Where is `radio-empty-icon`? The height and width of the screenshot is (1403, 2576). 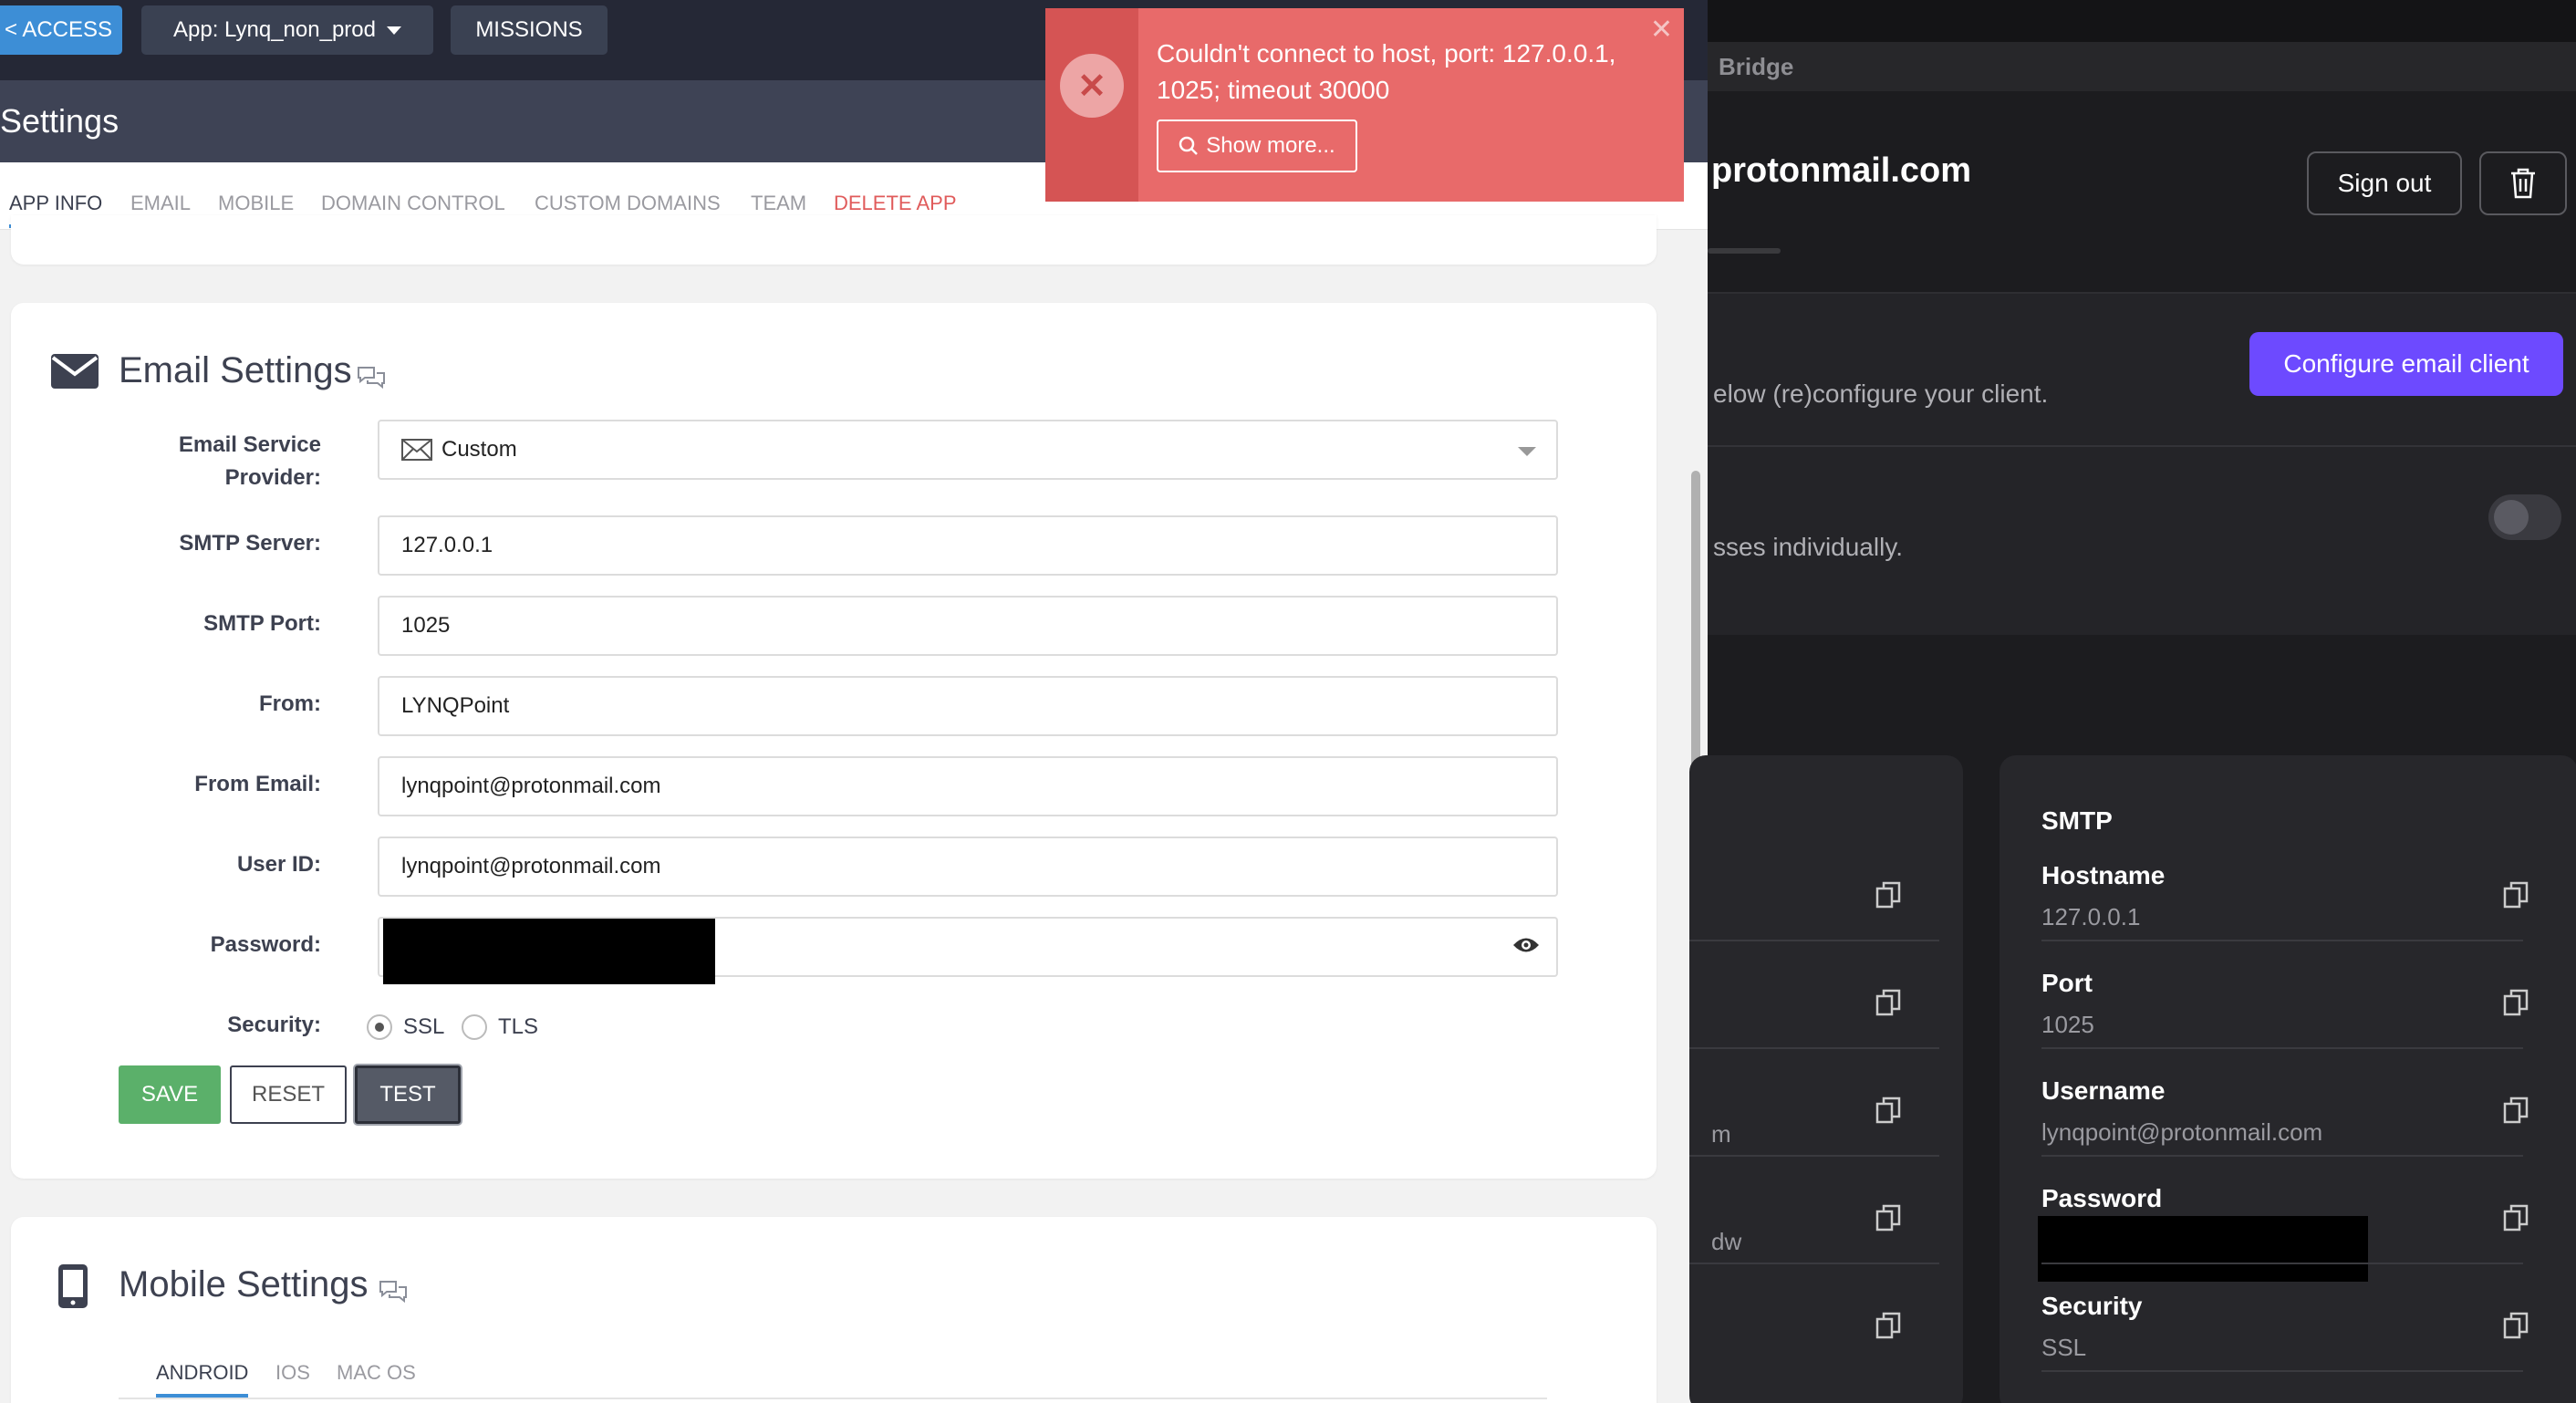 radio-empty-icon is located at coordinates (474, 1027).